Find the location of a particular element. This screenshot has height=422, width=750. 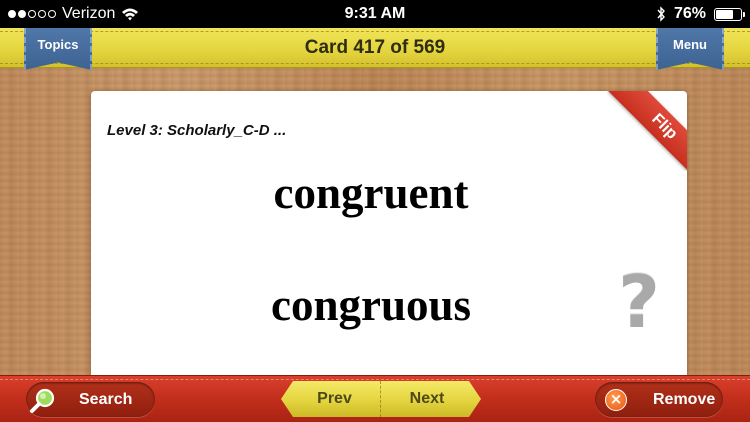

search-icon is located at coordinates (42, 400).